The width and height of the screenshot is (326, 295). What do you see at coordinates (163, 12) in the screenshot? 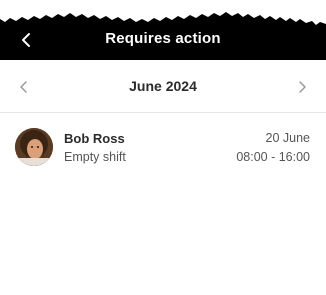
I see `torn-edge-decoration` at bounding box center [163, 12].